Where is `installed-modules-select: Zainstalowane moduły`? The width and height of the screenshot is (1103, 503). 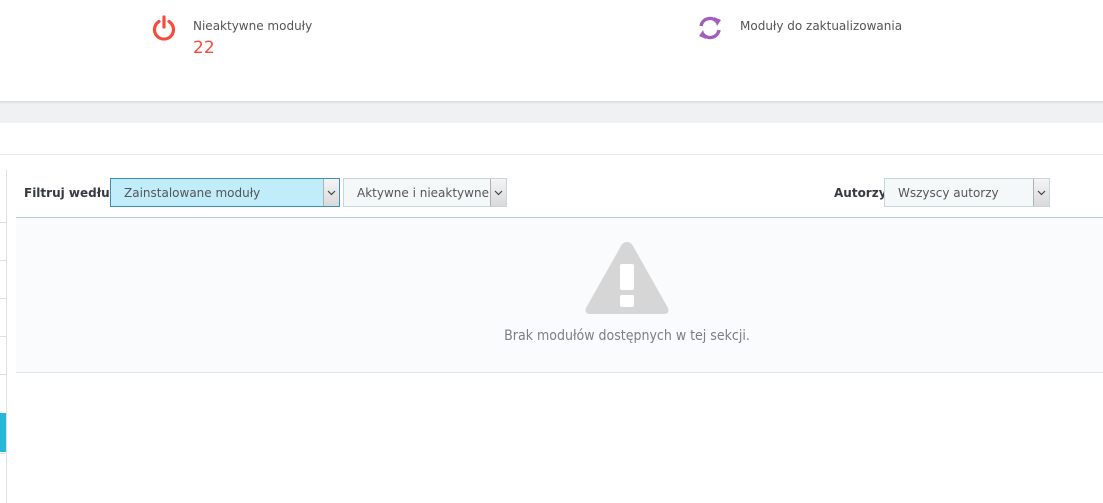 installed-modules-select: Zainstalowane moduły is located at coordinates (225, 192).